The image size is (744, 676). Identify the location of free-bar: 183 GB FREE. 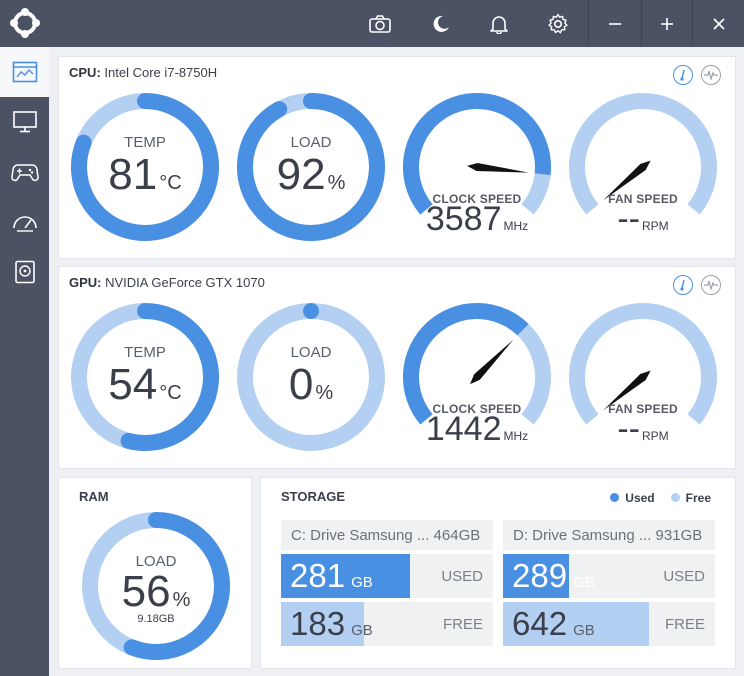
(387, 624).